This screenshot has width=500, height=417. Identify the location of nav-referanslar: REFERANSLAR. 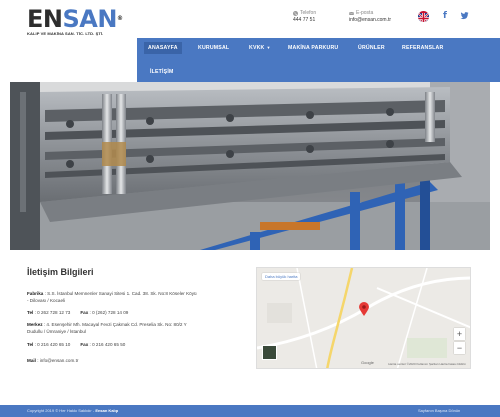
(422, 48).